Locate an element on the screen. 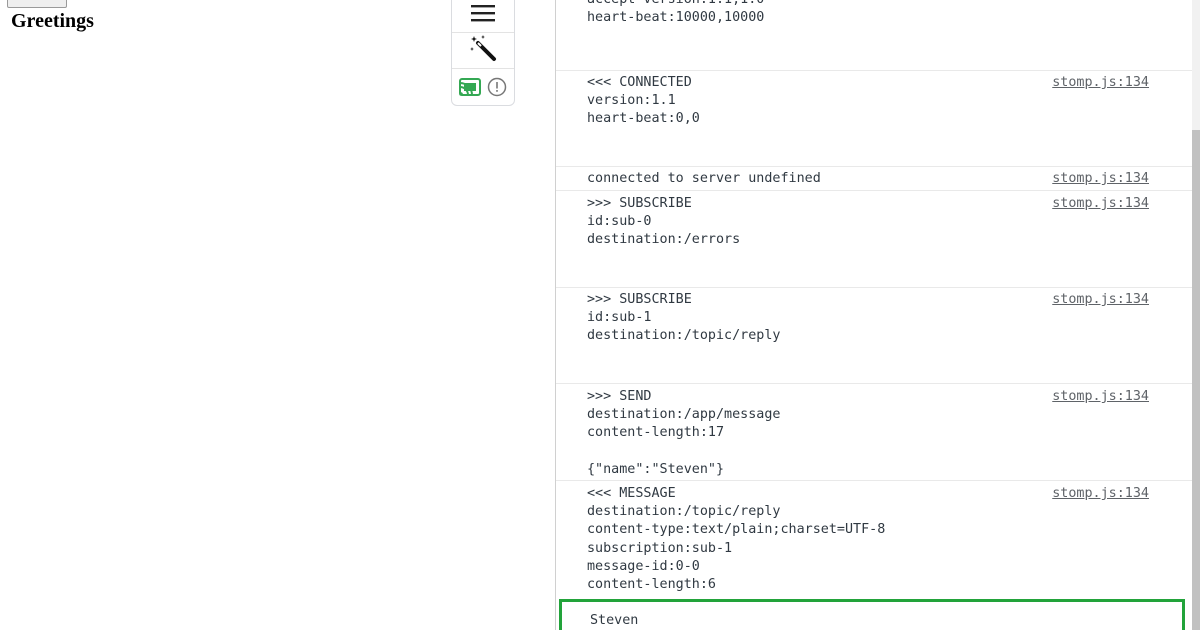  console-scrollbar-track is located at coordinates (1196, 315).